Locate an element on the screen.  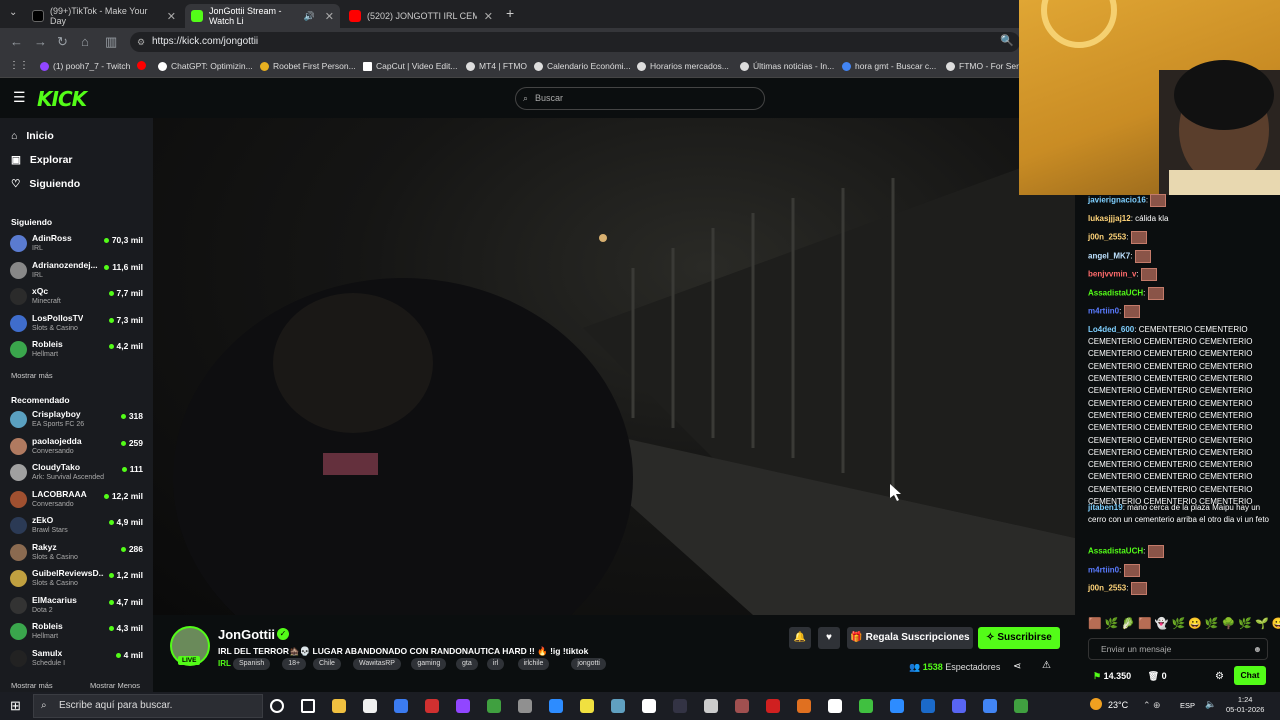
bookmark-ftmo-serious: FTMO - For Serio is located at coordinates (986, 66).